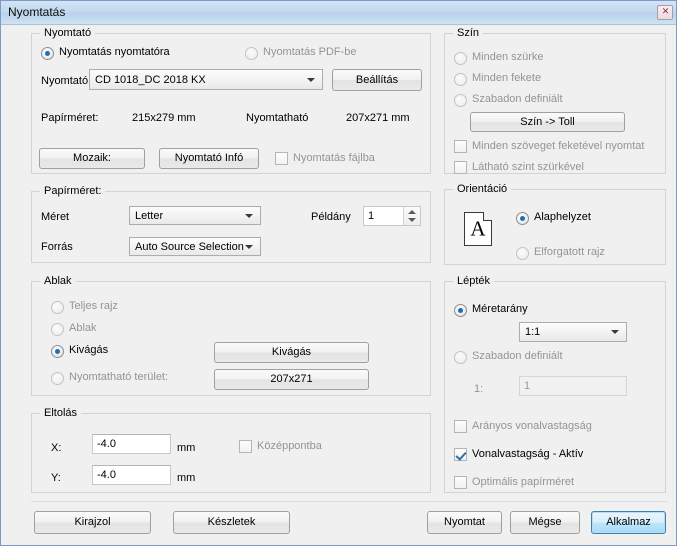  What do you see at coordinates (37, 12) in the screenshot?
I see `window-title: Nyomtatás` at bounding box center [37, 12].